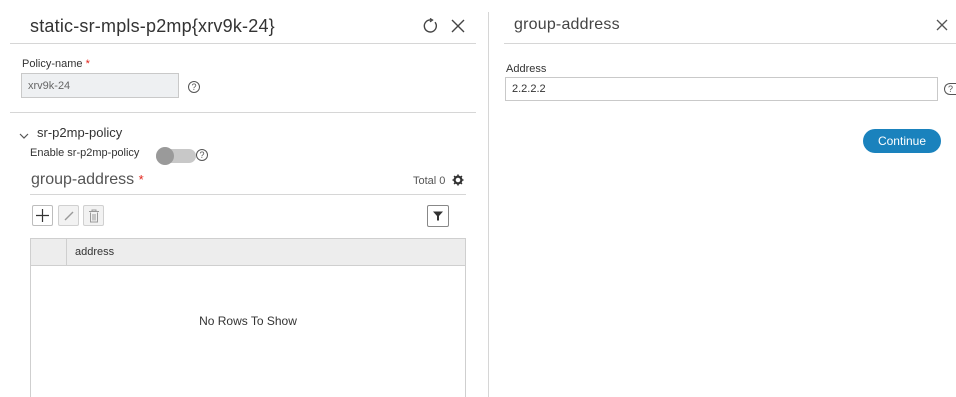  I want to click on grid-header: address, so click(248, 252).